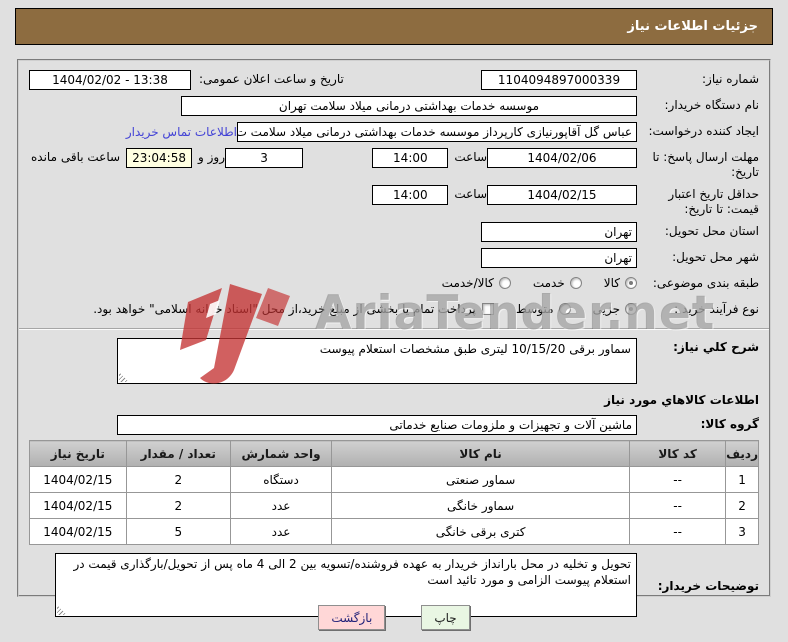 Image resolution: width=788 pixels, height=642 pixels. I want to click on col-name-header: نام کالا, so click(481, 453).